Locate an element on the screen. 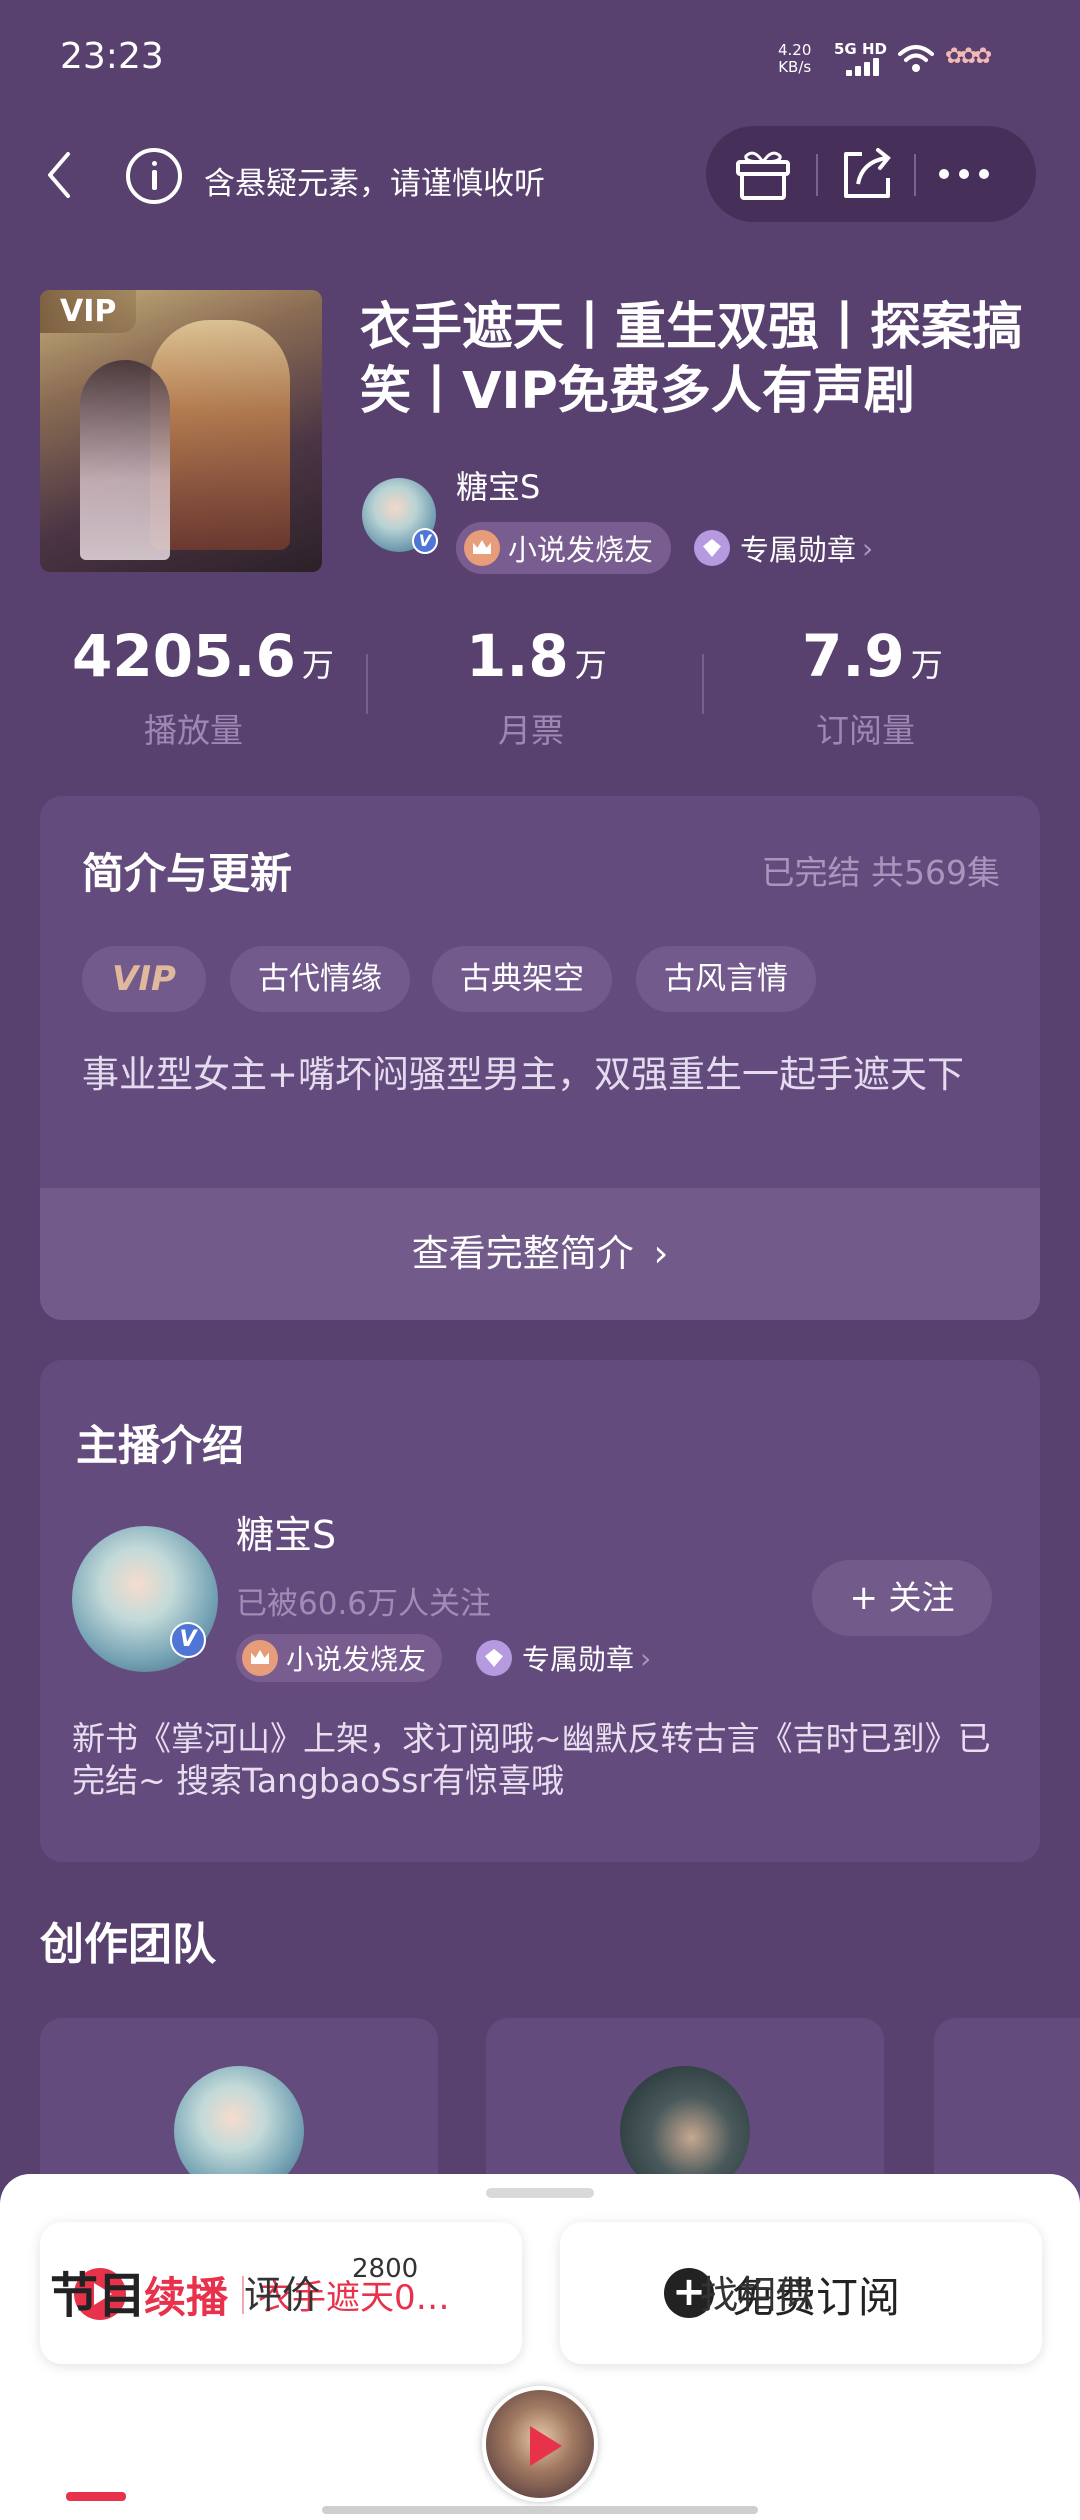 The image size is (1080, 2520). gift-icon is located at coordinates (763, 174).